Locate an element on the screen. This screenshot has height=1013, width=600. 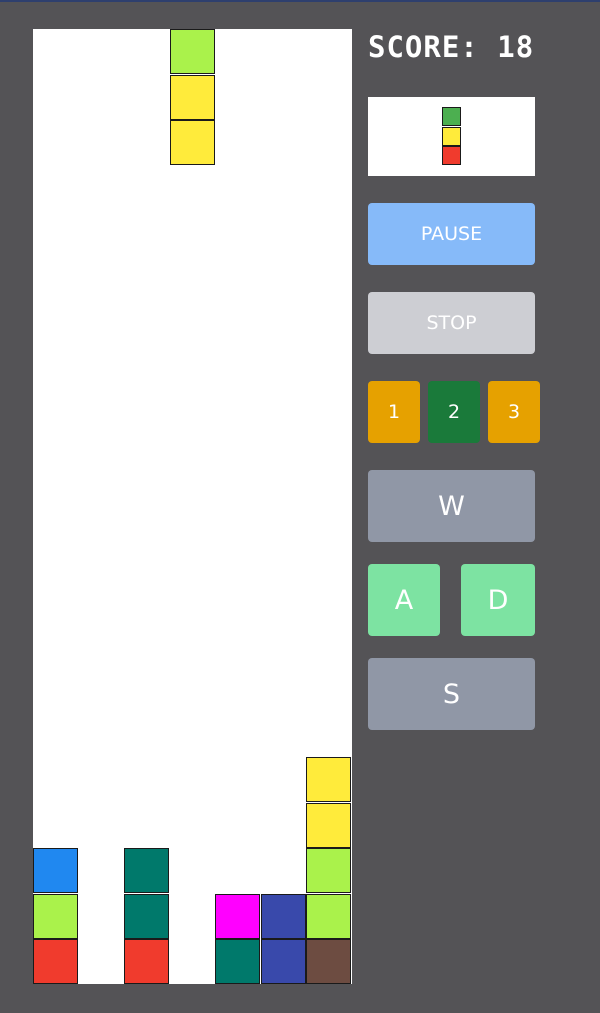
level-2-button: 2 is located at coordinates (454, 412).